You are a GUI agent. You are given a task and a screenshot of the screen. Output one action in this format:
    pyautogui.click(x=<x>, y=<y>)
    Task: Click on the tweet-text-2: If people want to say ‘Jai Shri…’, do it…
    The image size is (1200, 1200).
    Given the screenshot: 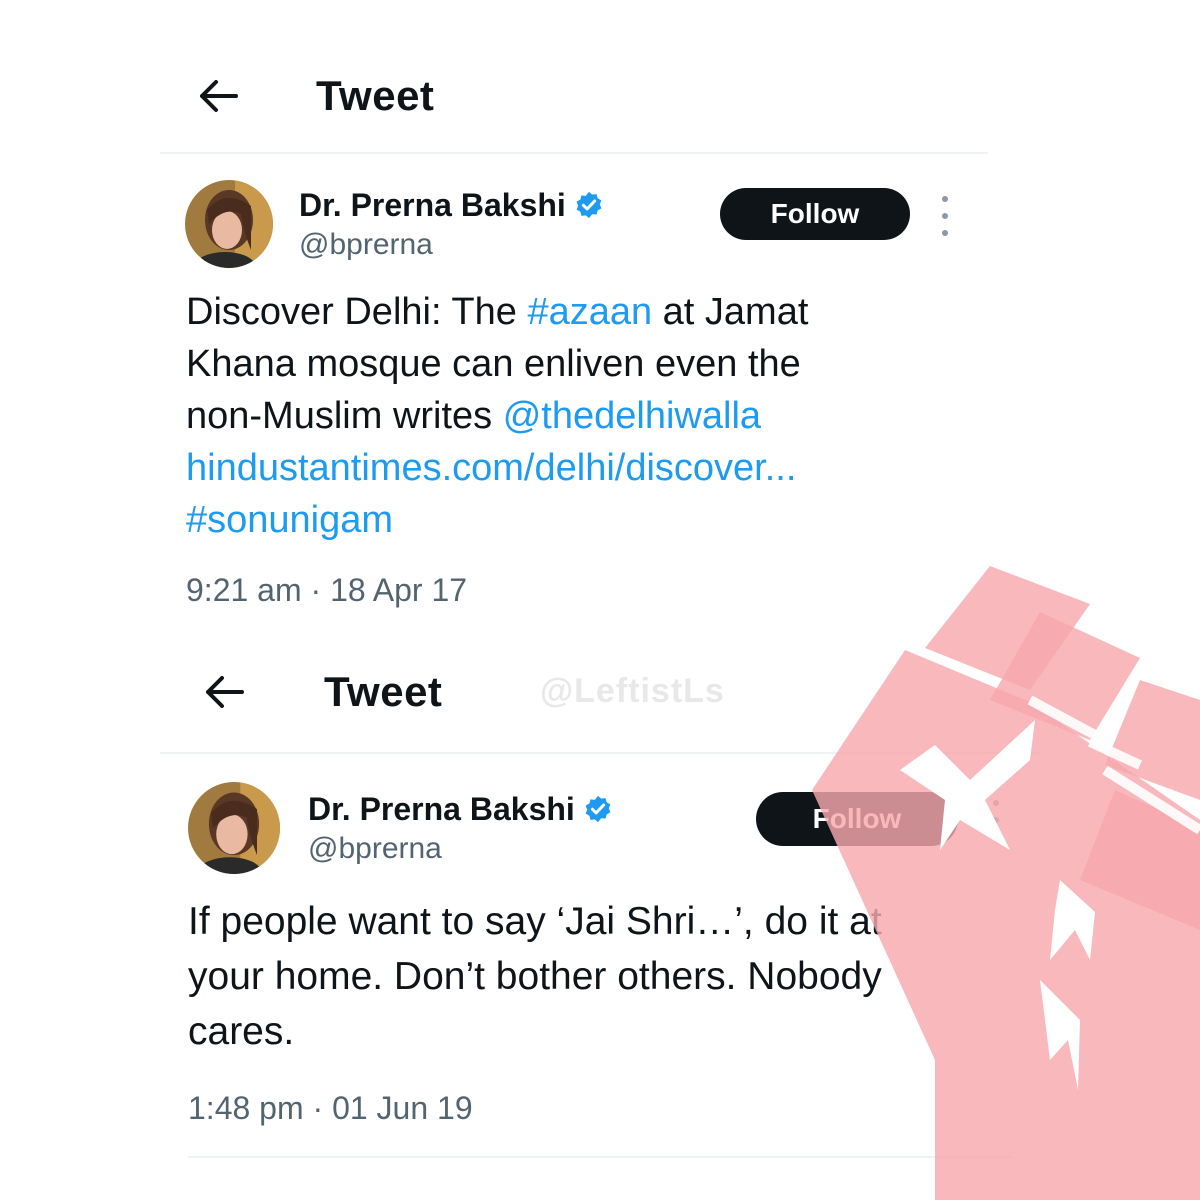 What is the action you would take?
    pyautogui.click(x=598, y=976)
    